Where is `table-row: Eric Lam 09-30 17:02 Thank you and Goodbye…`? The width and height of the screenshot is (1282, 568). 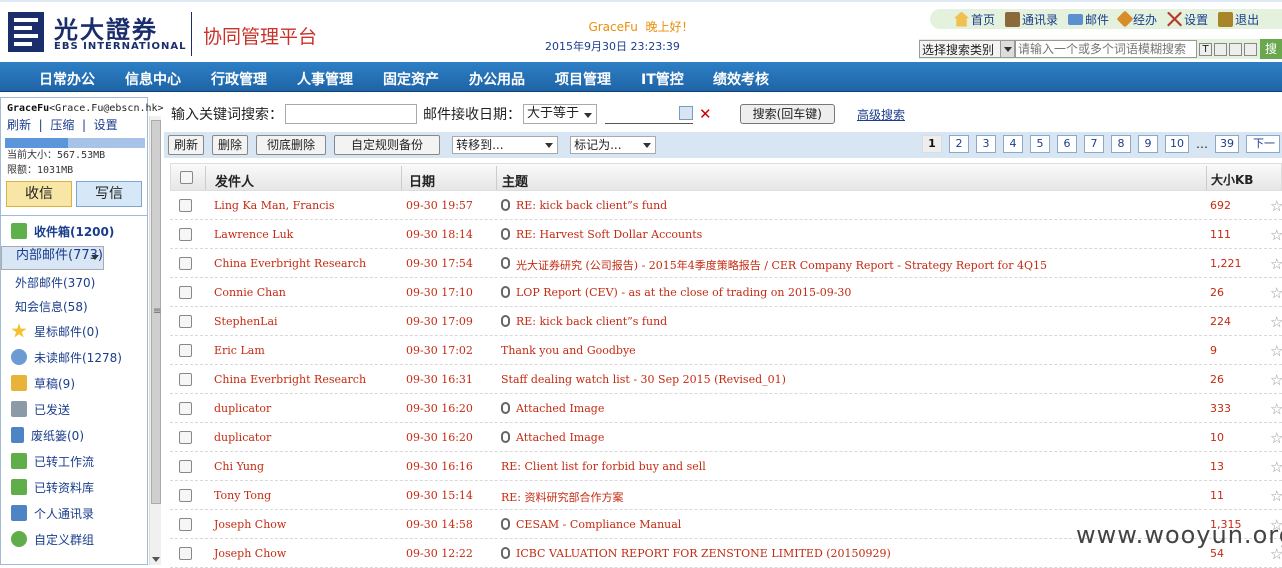 table-row: Eric Lam 09-30 17:02 Thank you and Goodbye… is located at coordinates (726, 350).